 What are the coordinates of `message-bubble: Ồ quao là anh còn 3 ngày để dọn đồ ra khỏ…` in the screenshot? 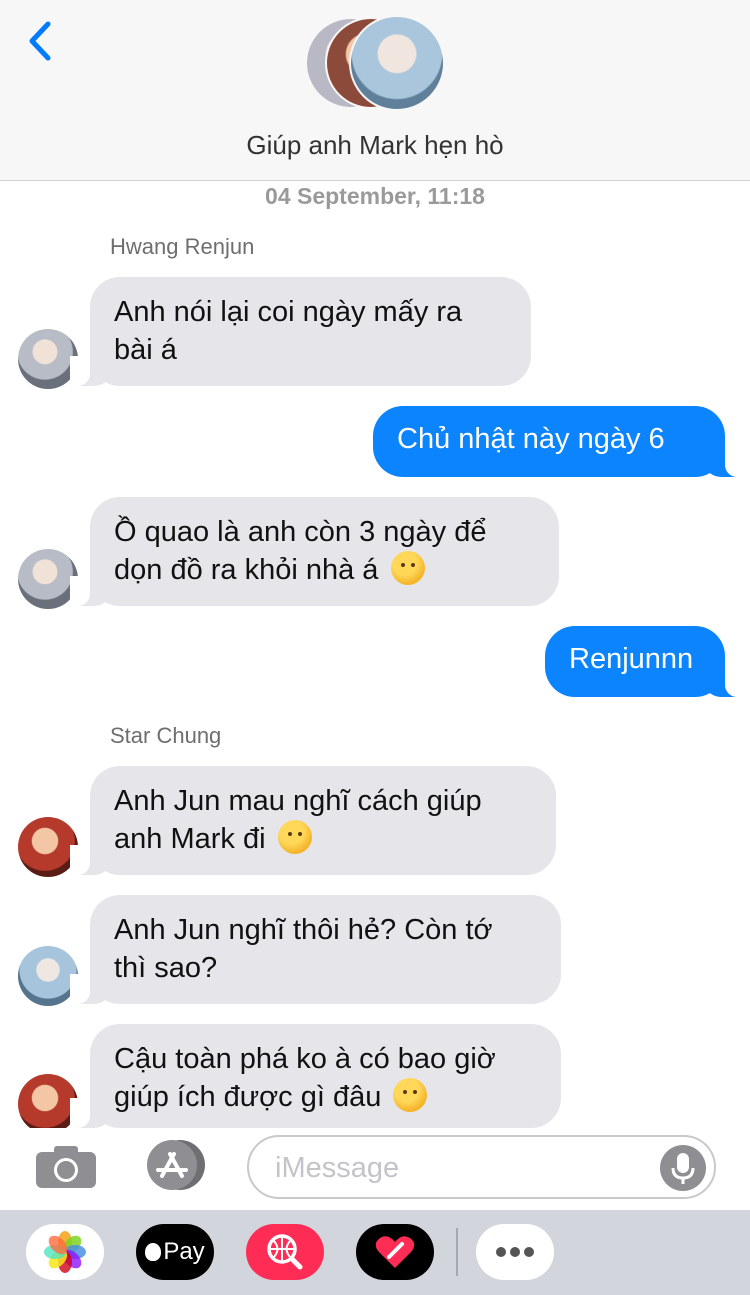 It's located at (314, 551).